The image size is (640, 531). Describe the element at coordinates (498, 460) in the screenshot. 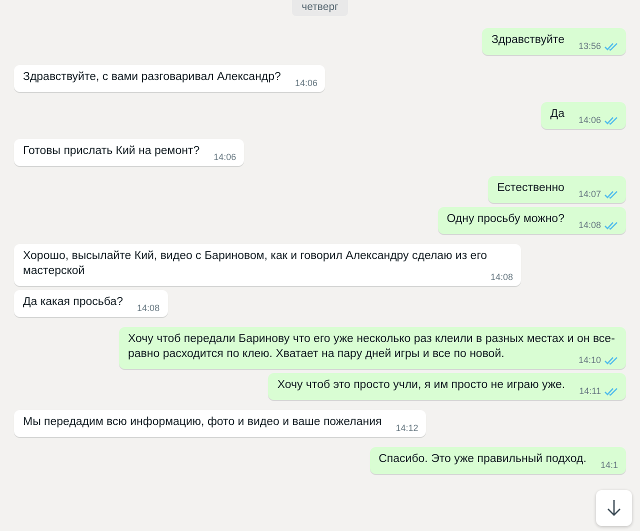

I see `outgoing-message: Спасибо. Это уже правильный подход. 14:1` at that location.